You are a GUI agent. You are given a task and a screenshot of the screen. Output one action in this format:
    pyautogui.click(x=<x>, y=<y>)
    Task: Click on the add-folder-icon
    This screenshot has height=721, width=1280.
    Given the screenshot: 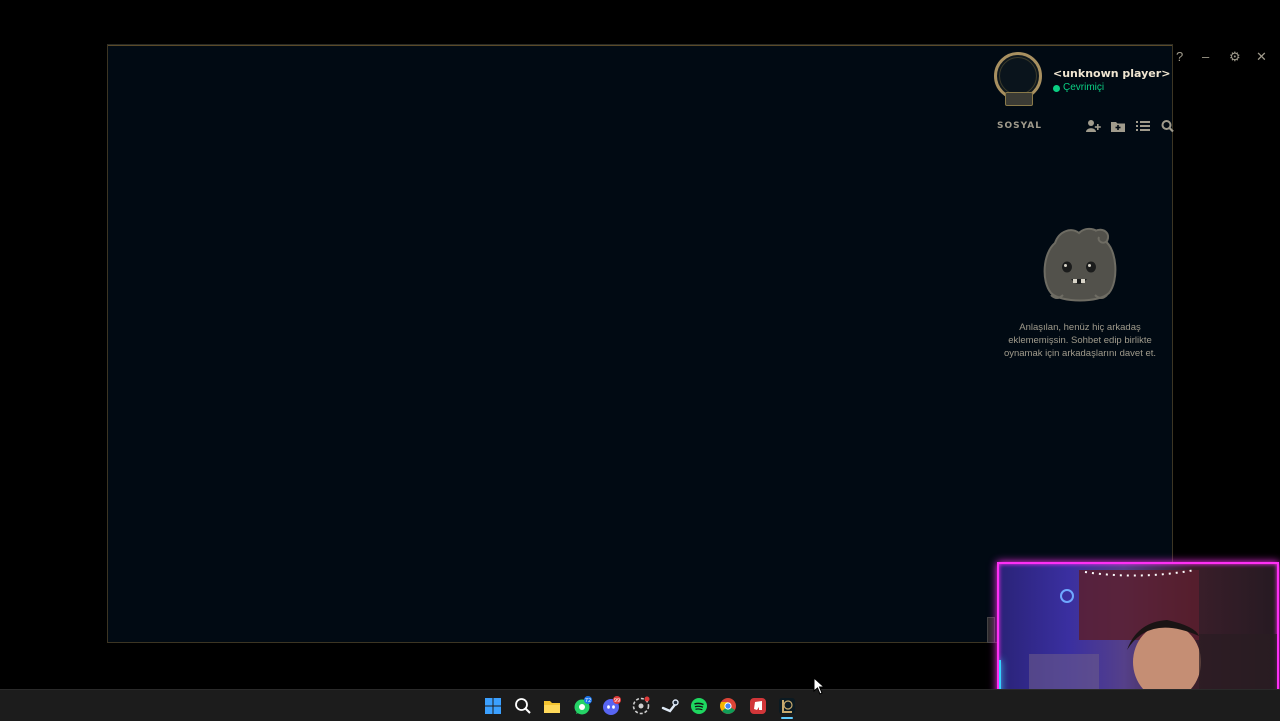 What is the action you would take?
    pyautogui.click(x=1118, y=126)
    